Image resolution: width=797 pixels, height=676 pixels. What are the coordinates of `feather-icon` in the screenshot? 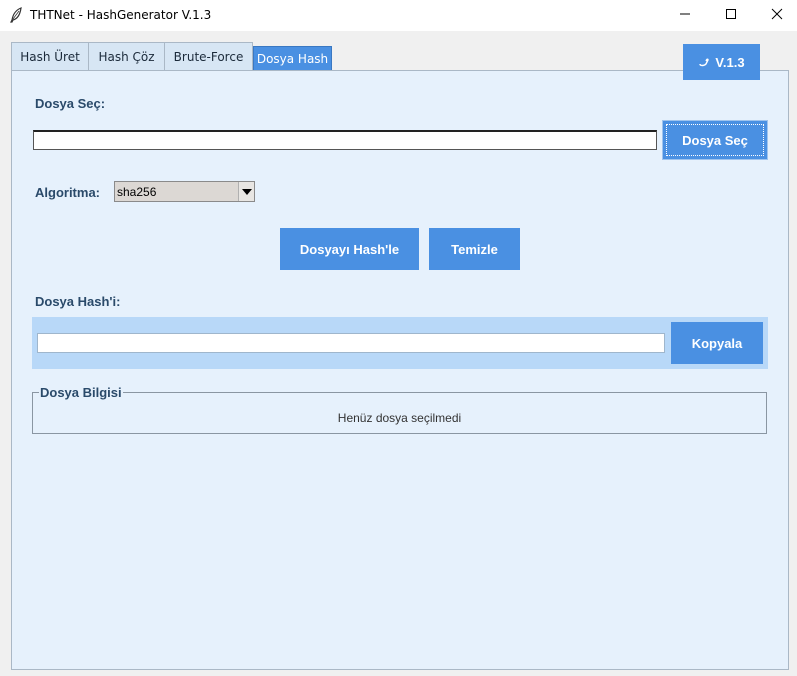 It's located at (16, 15).